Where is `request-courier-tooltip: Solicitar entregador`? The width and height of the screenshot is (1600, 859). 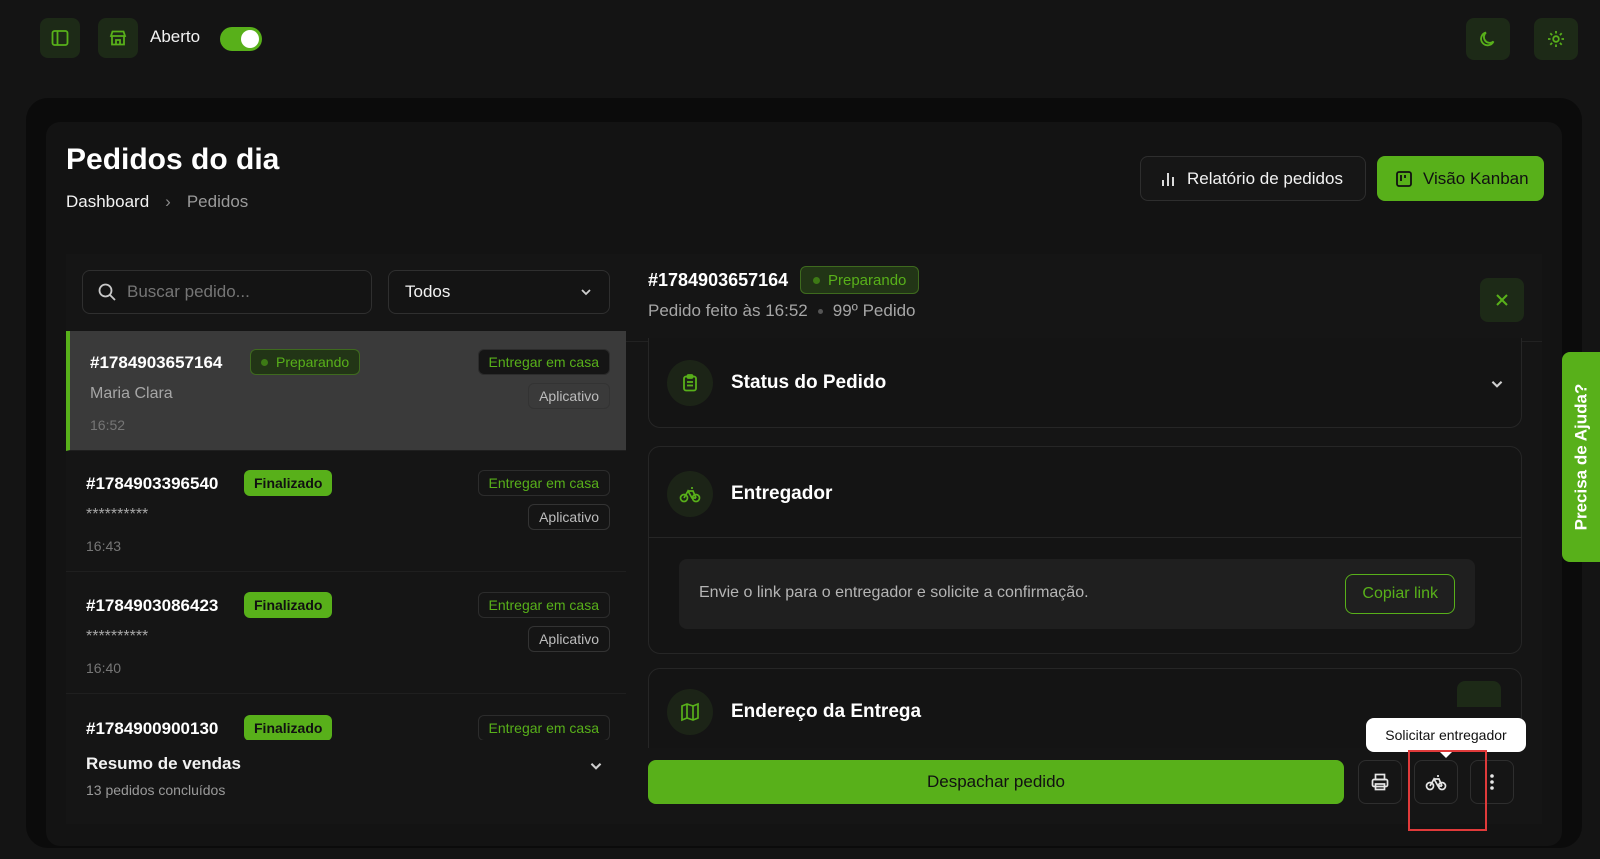 request-courier-tooltip: Solicitar entregador is located at coordinates (1446, 738).